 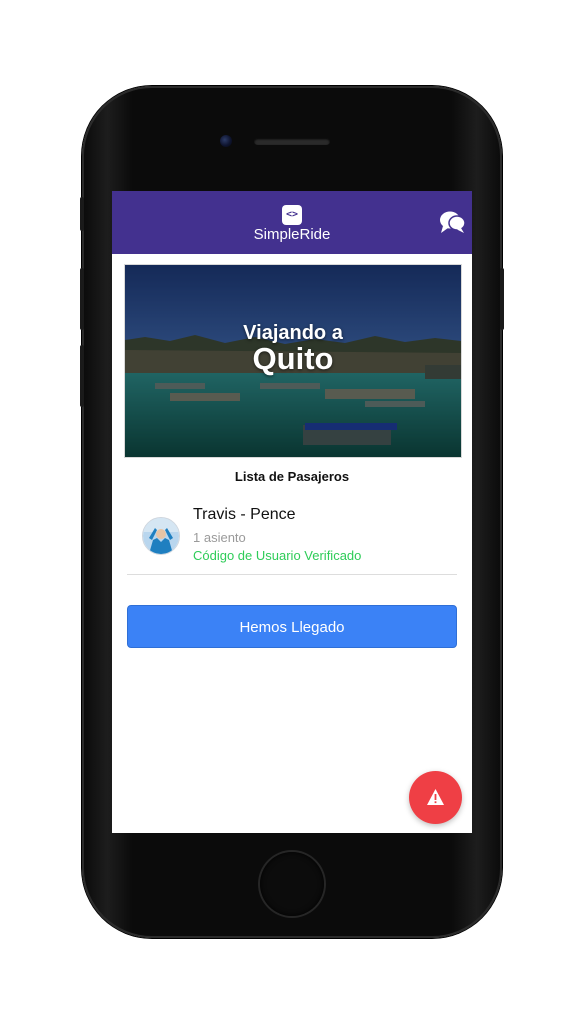 I want to click on arrived-button: Hemos Llegado, so click(x=292, y=626).